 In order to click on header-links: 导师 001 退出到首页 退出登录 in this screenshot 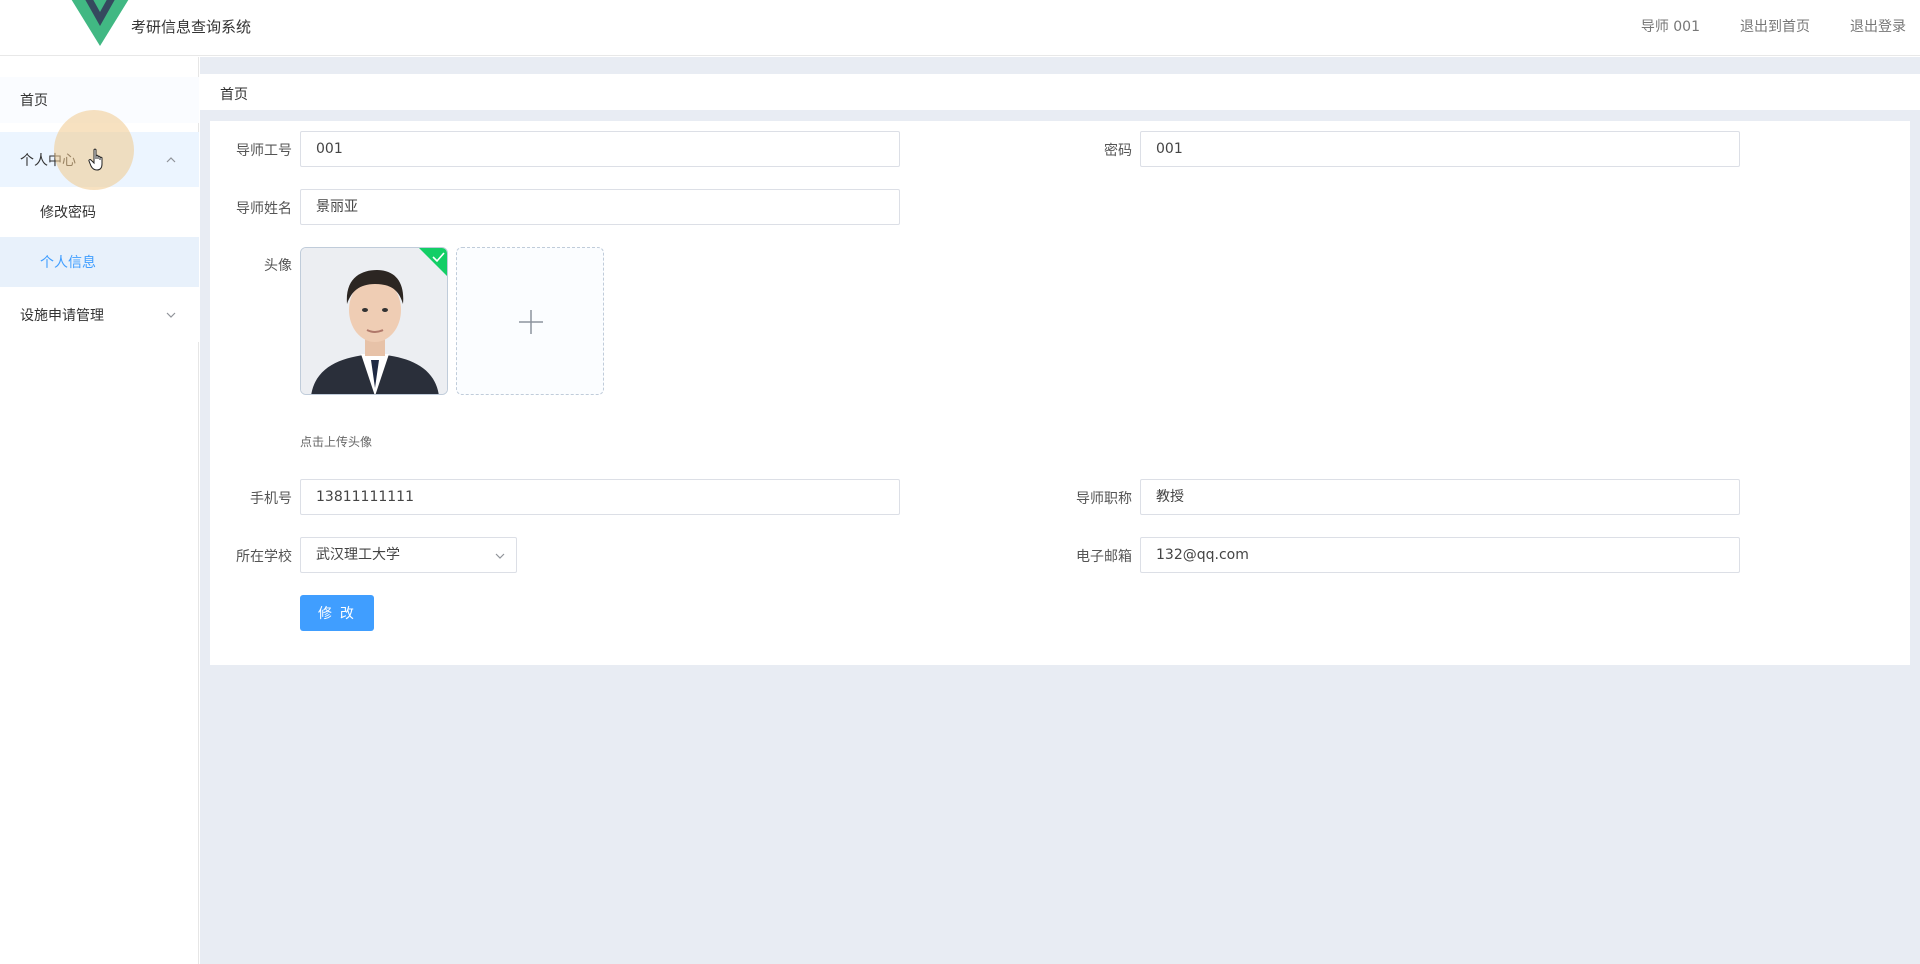, I will do `click(1773, 26)`.